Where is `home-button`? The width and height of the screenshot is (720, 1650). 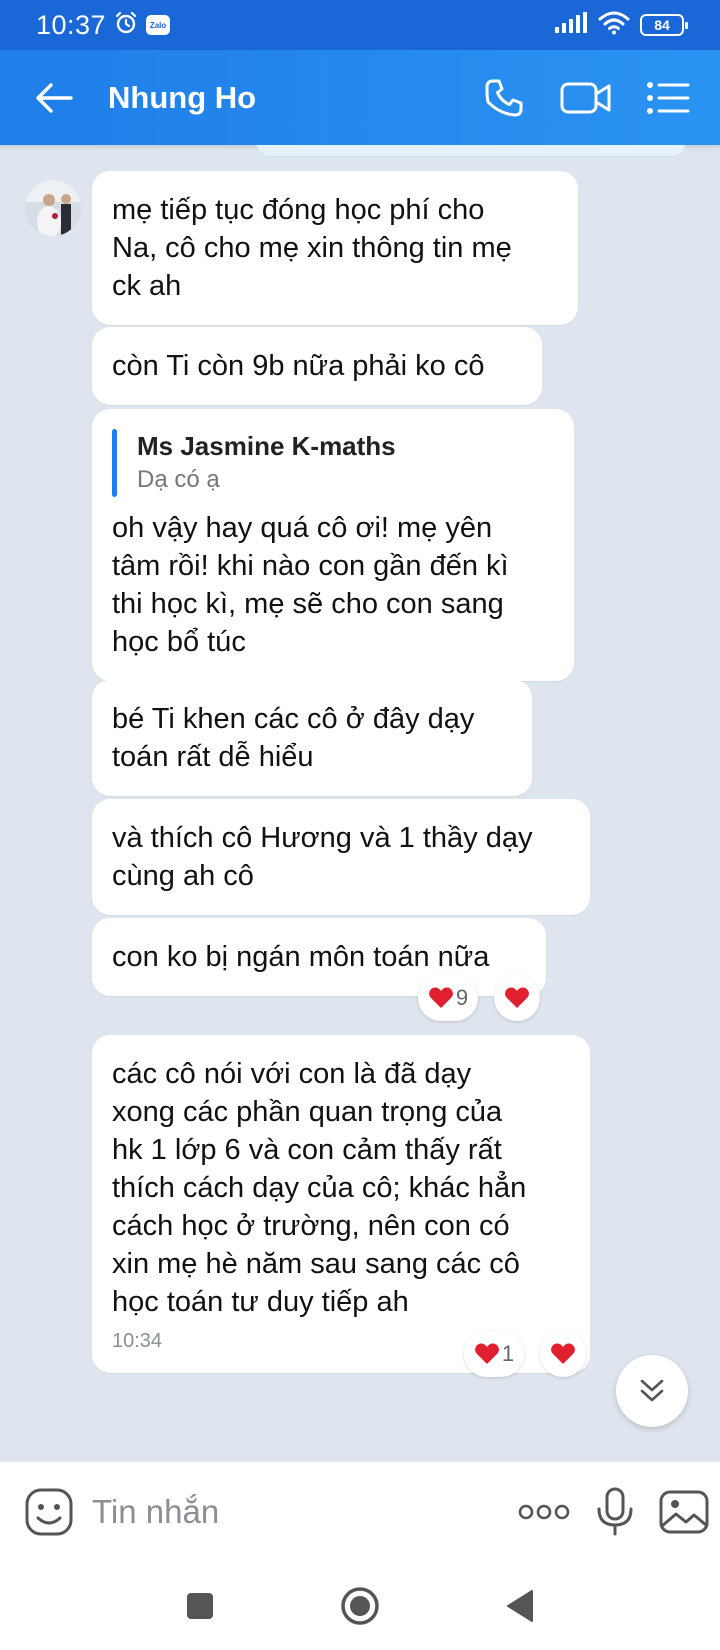
home-button is located at coordinates (360, 1606).